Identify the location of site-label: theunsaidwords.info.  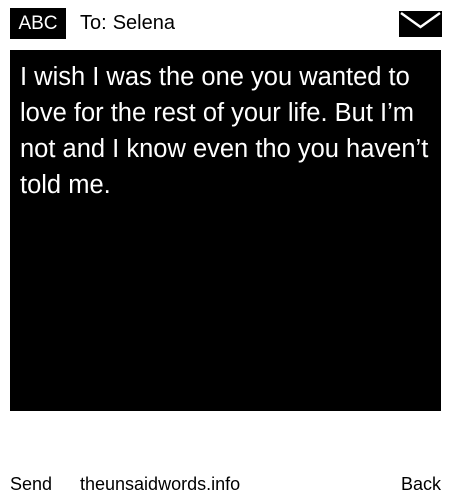
(160, 484).